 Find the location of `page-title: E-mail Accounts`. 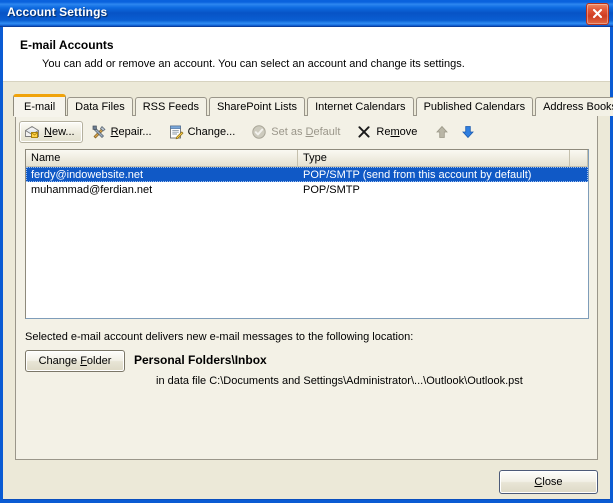

page-title: E-mail Accounts is located at coordinates (67, 45).